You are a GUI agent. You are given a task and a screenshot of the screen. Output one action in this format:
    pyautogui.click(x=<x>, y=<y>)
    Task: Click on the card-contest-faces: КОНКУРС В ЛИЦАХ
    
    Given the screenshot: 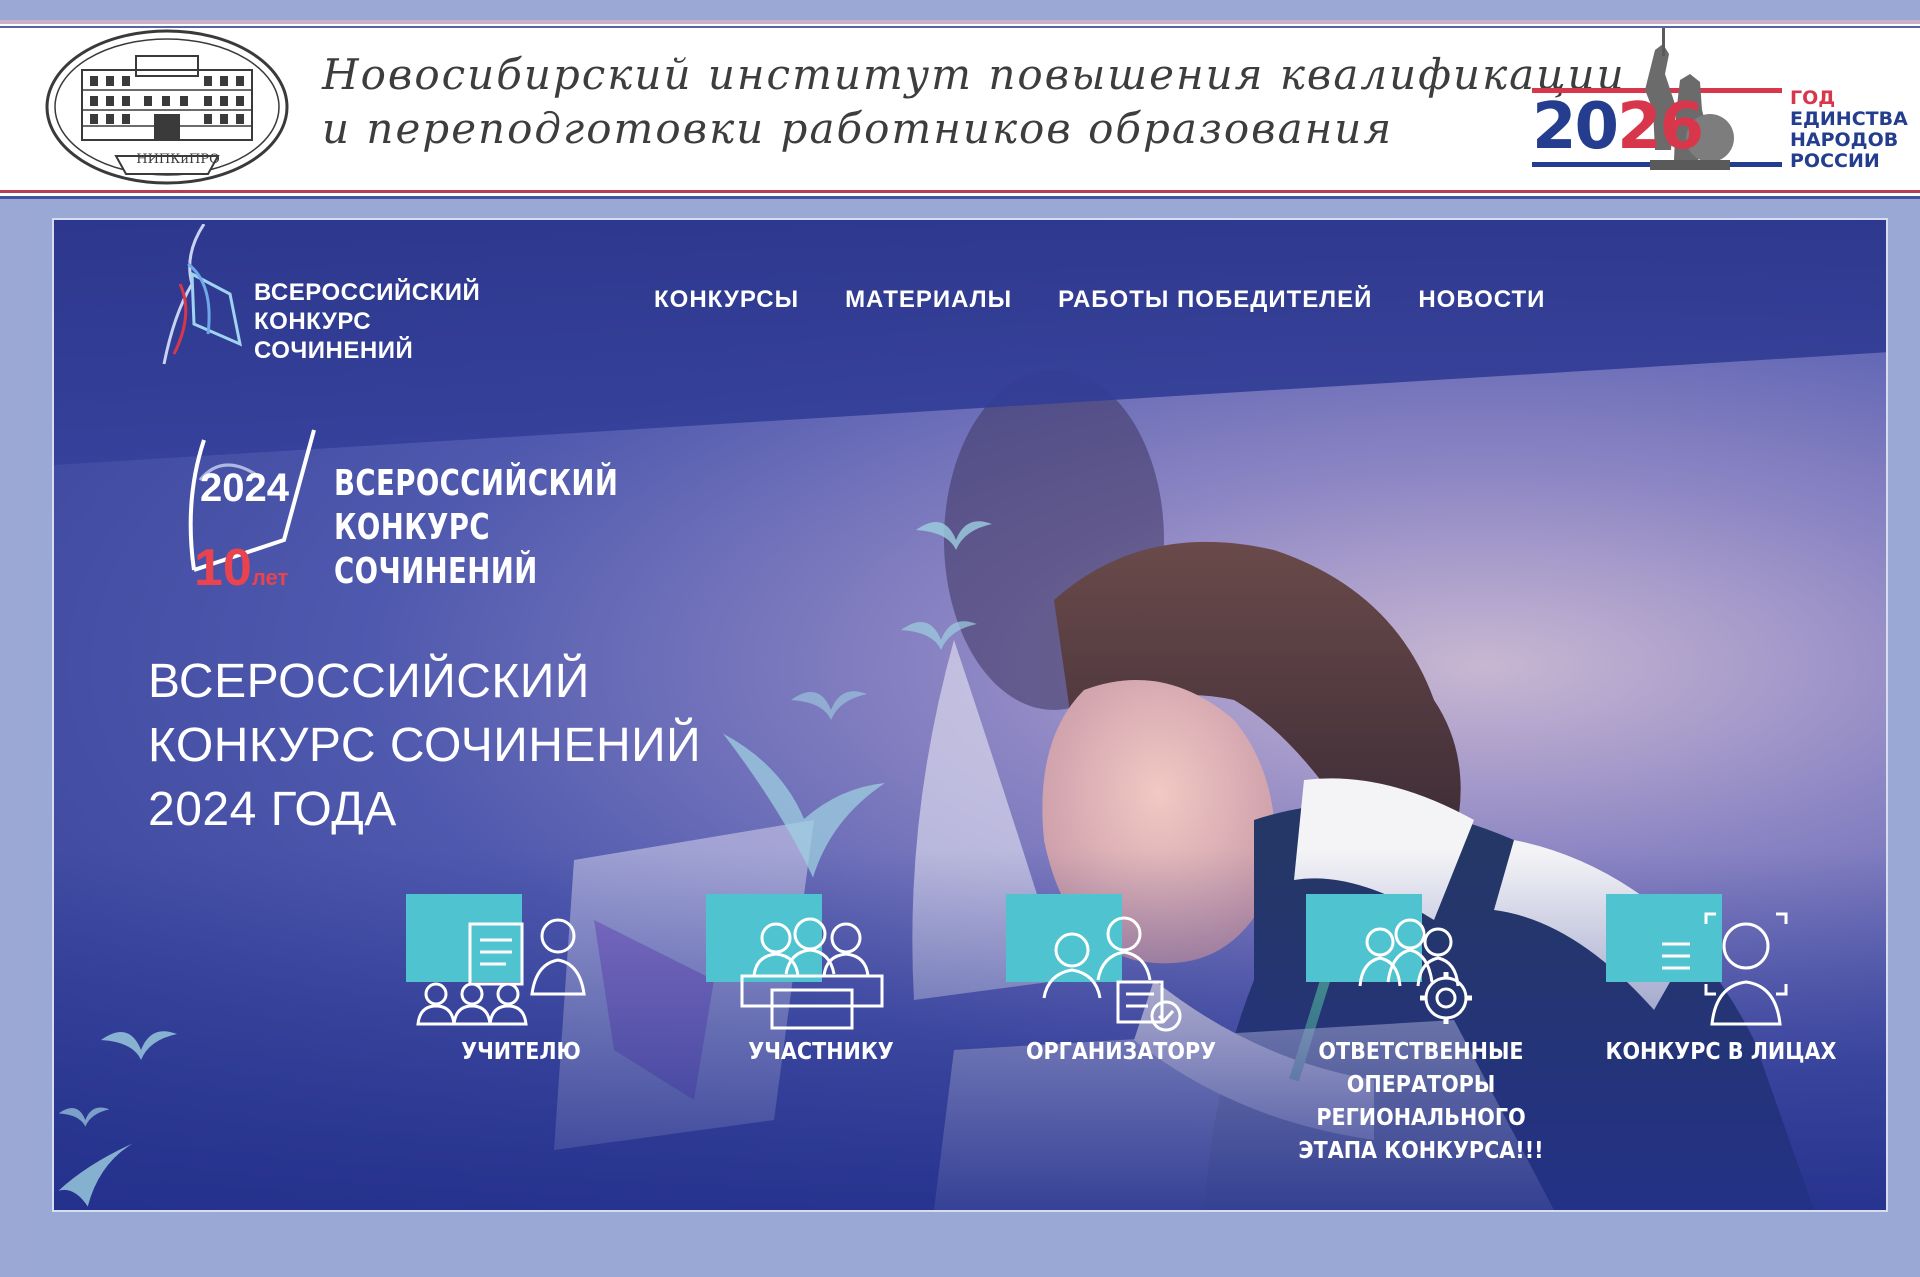 What is the action you would take?
    pyautogui.click(x=1721, y=1039)
    